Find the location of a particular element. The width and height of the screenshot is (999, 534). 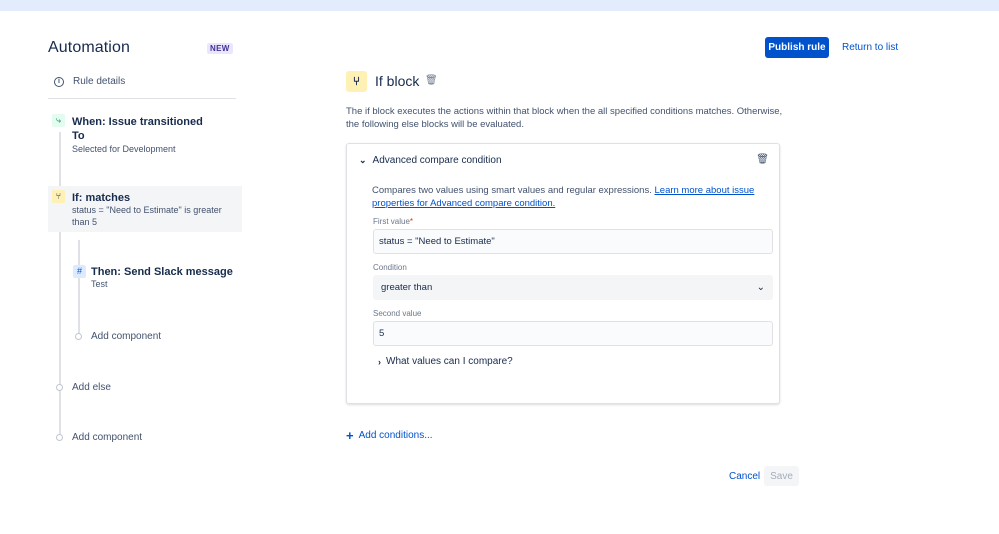

top-banner is located at coordinates (499, 5).